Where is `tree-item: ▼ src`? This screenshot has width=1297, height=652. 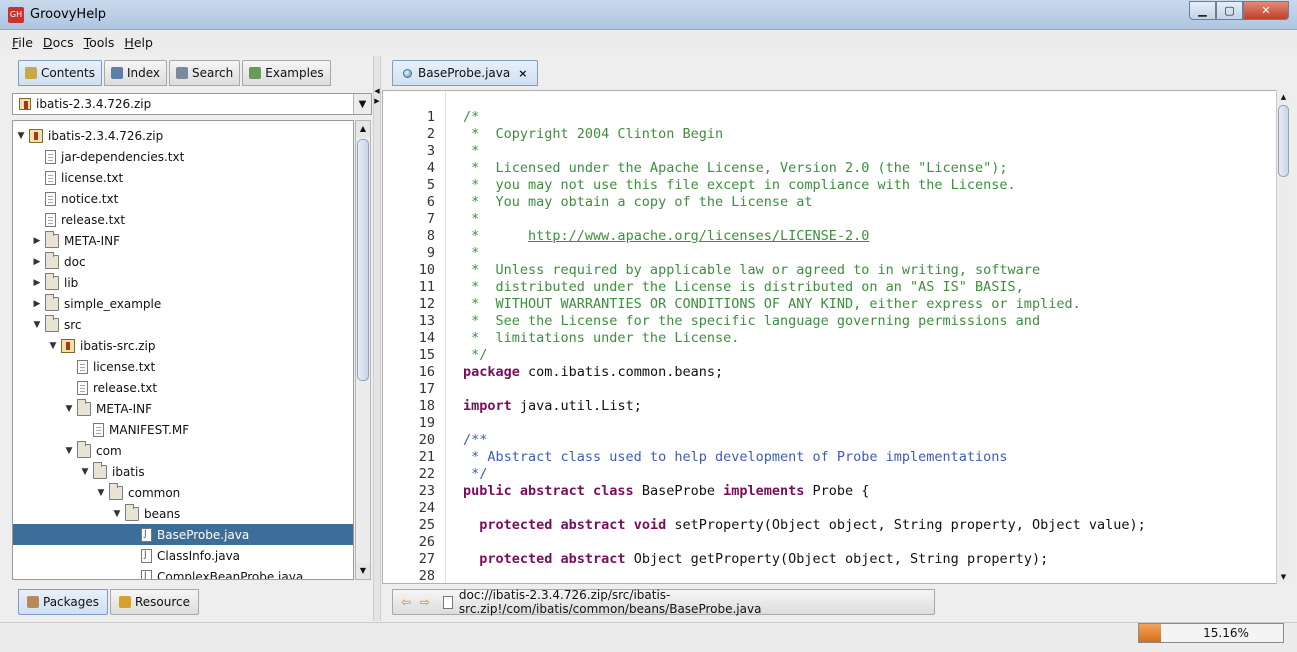
tree-item: ▼ src is located at coordinates (183, 324).